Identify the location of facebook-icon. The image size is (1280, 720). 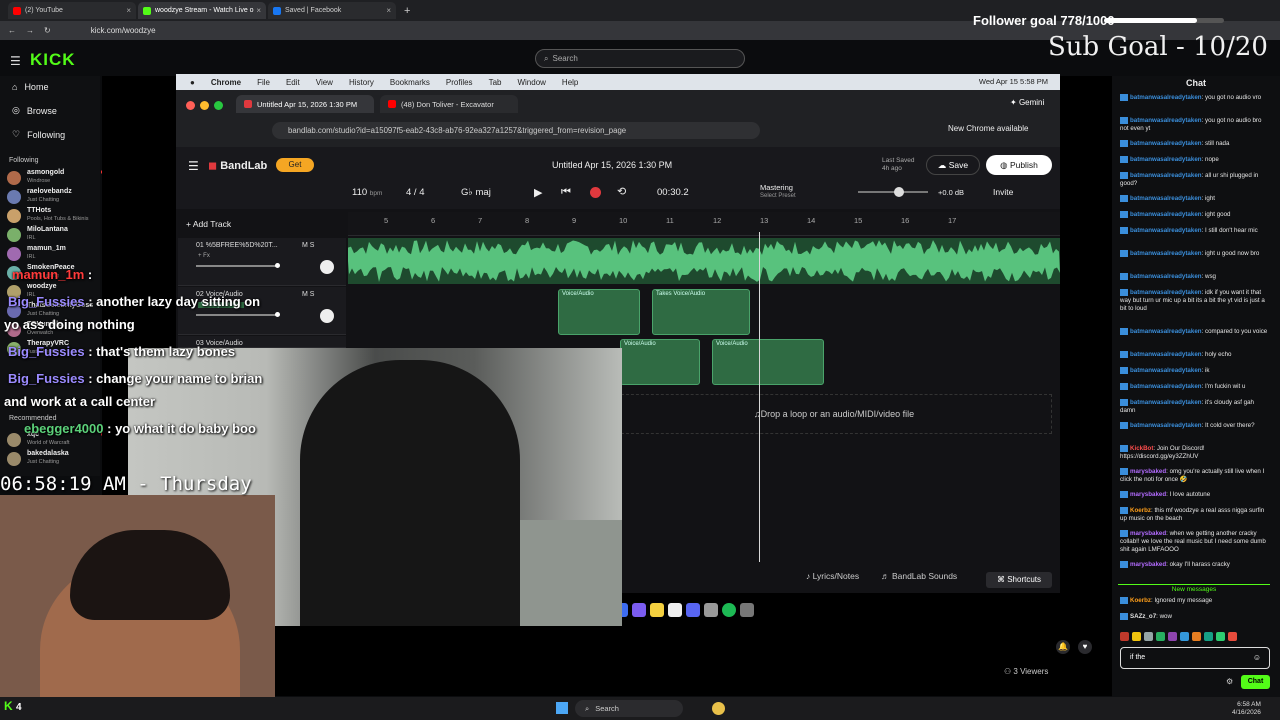
(277, 10).